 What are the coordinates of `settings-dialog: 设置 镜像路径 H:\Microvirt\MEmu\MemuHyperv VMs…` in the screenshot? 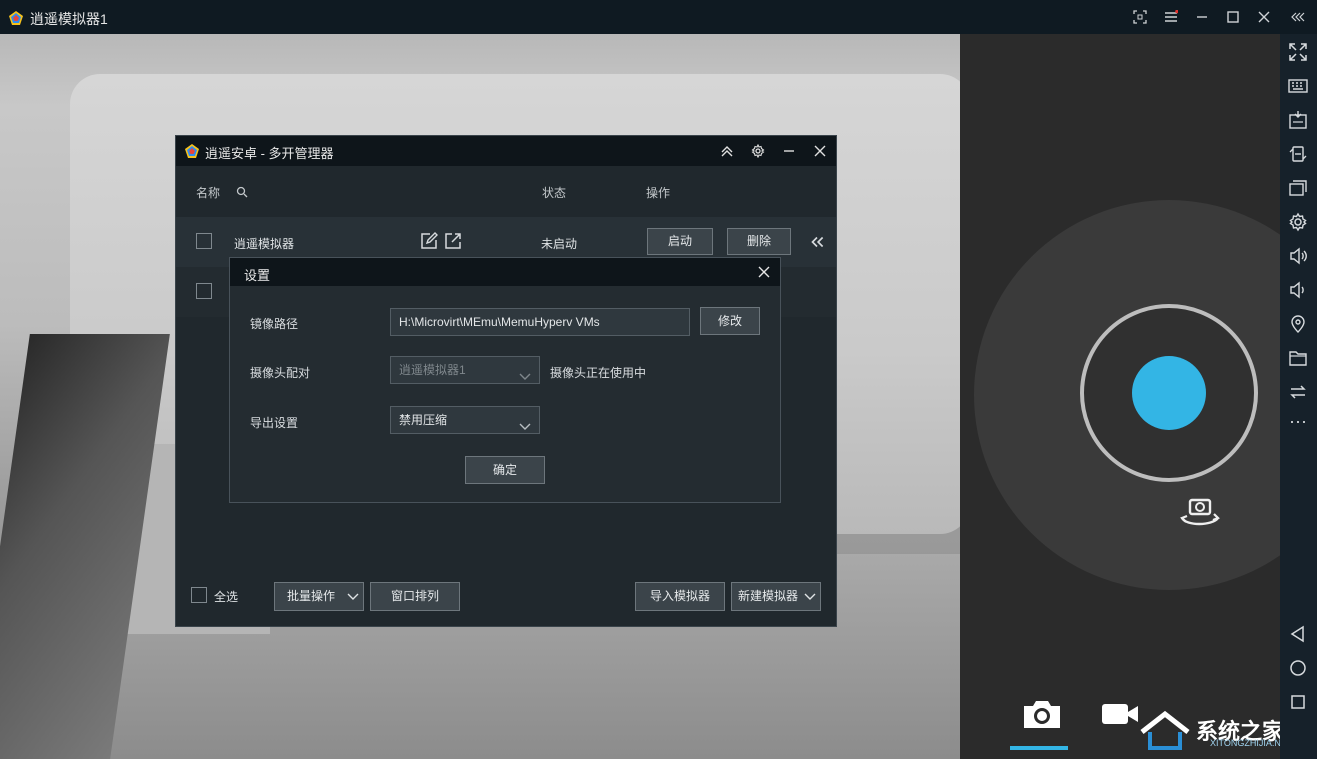 It's located at (505, 380).